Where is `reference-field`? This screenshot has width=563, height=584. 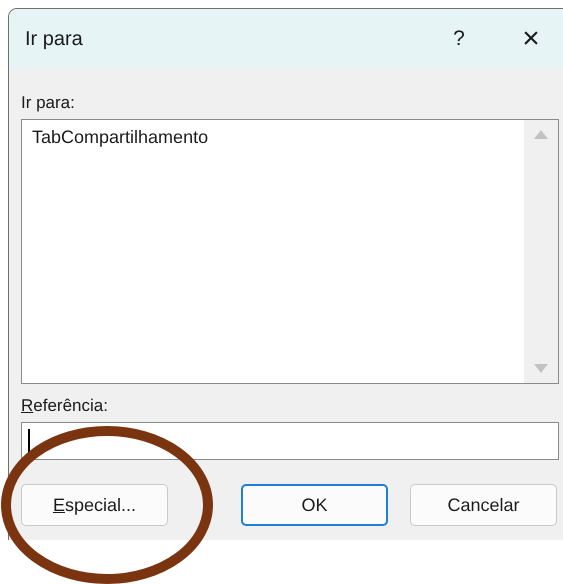 reference-field is located at coordinates (290, 441).